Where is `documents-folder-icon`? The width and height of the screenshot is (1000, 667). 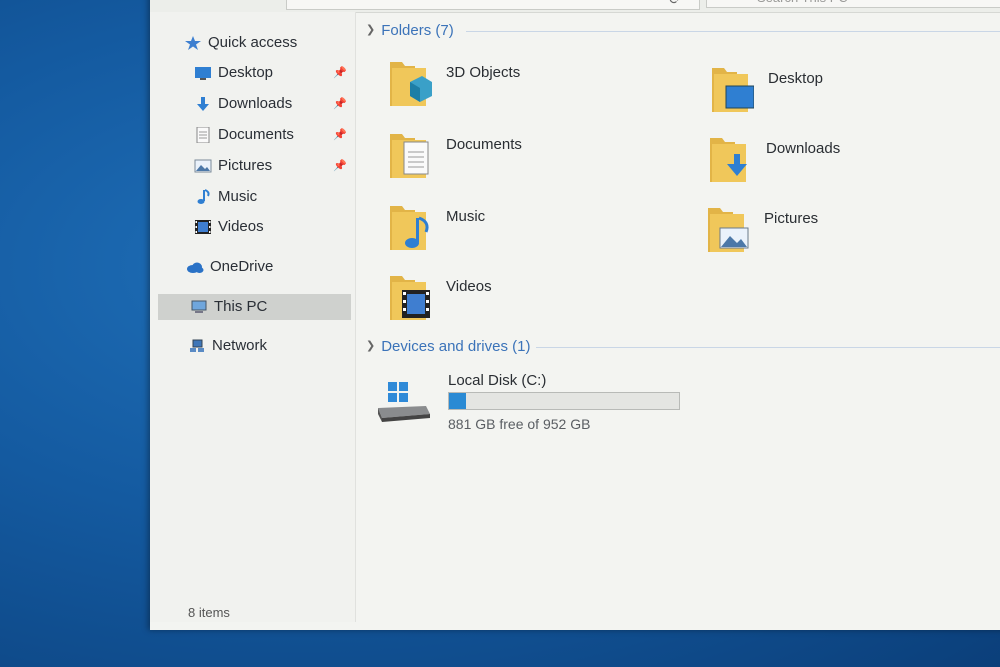
documents-folder-icon is located at coordinates (409, 156).